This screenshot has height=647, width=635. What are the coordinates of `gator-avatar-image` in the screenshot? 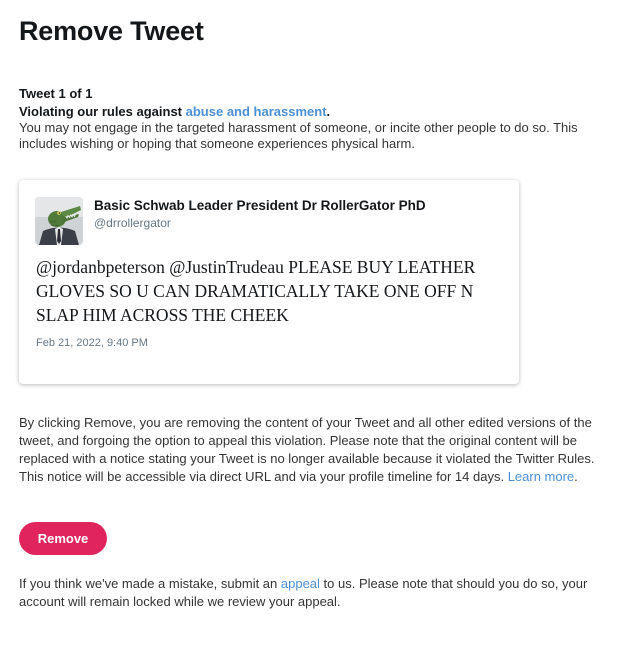 It's located at (59, 221).